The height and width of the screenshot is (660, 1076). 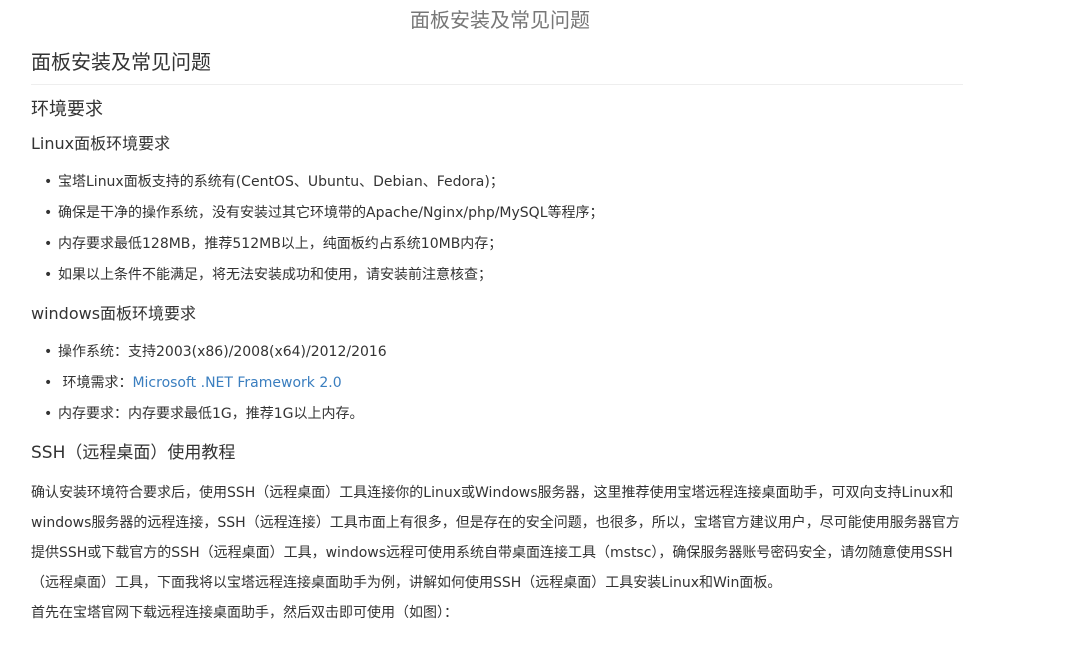 I want to click on env-requirements-heading: 环境要求, so click(x=67, y=109).